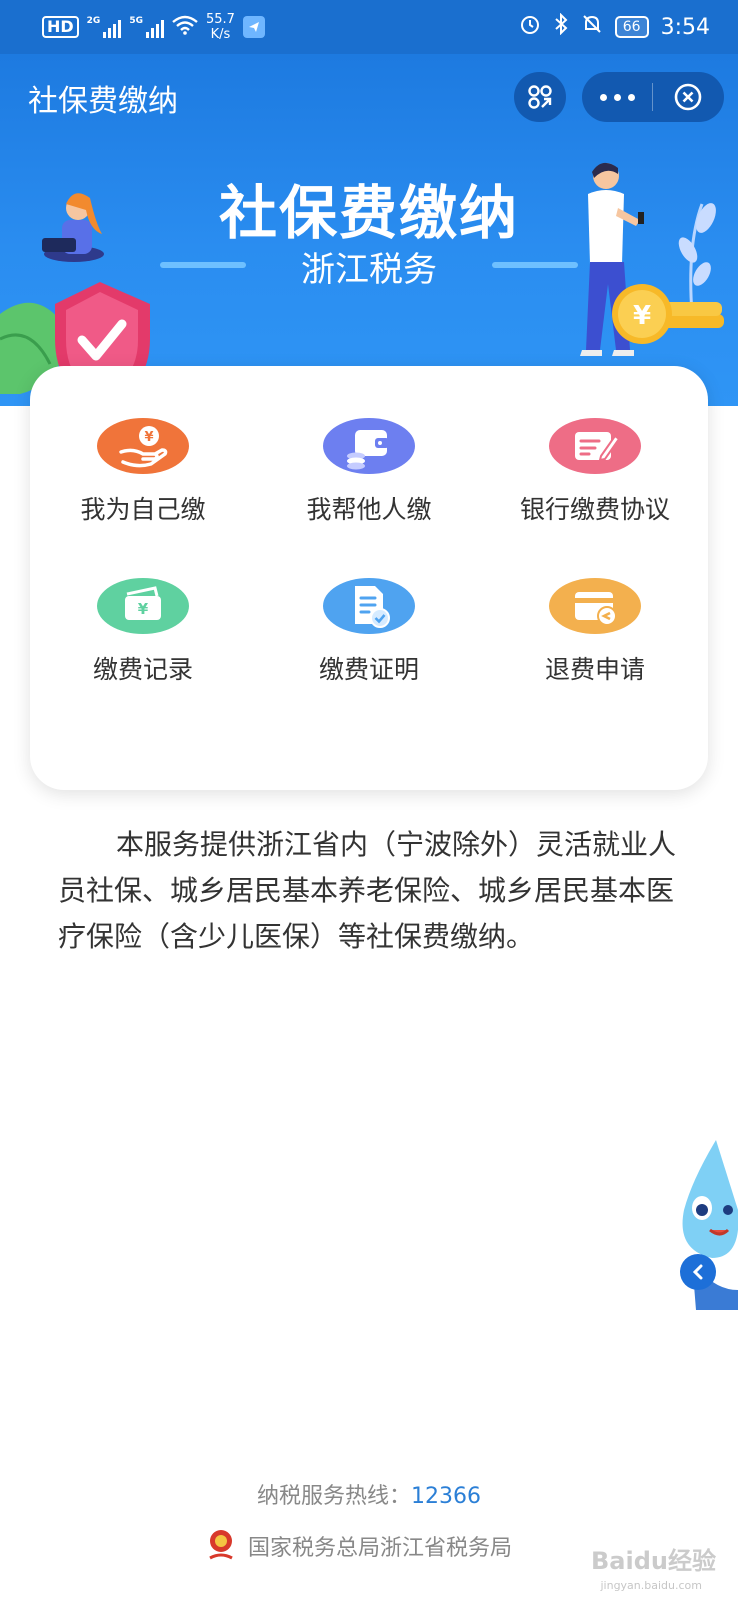 This screenshot has height=1600, width=738. Describe the element at coordinates (369, 606) in the screenshot. I see `doc-check-icon` at that location.